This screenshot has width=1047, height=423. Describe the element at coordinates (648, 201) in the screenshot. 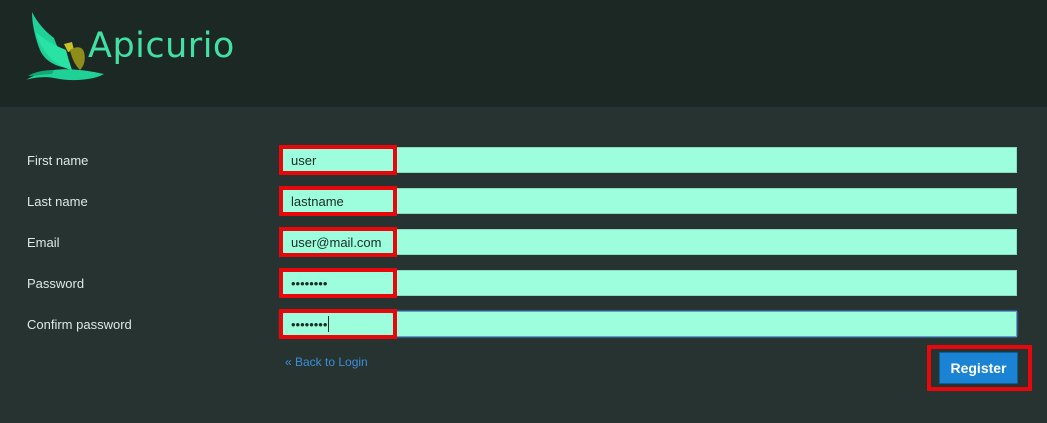

I see `last-name-field` at that location.